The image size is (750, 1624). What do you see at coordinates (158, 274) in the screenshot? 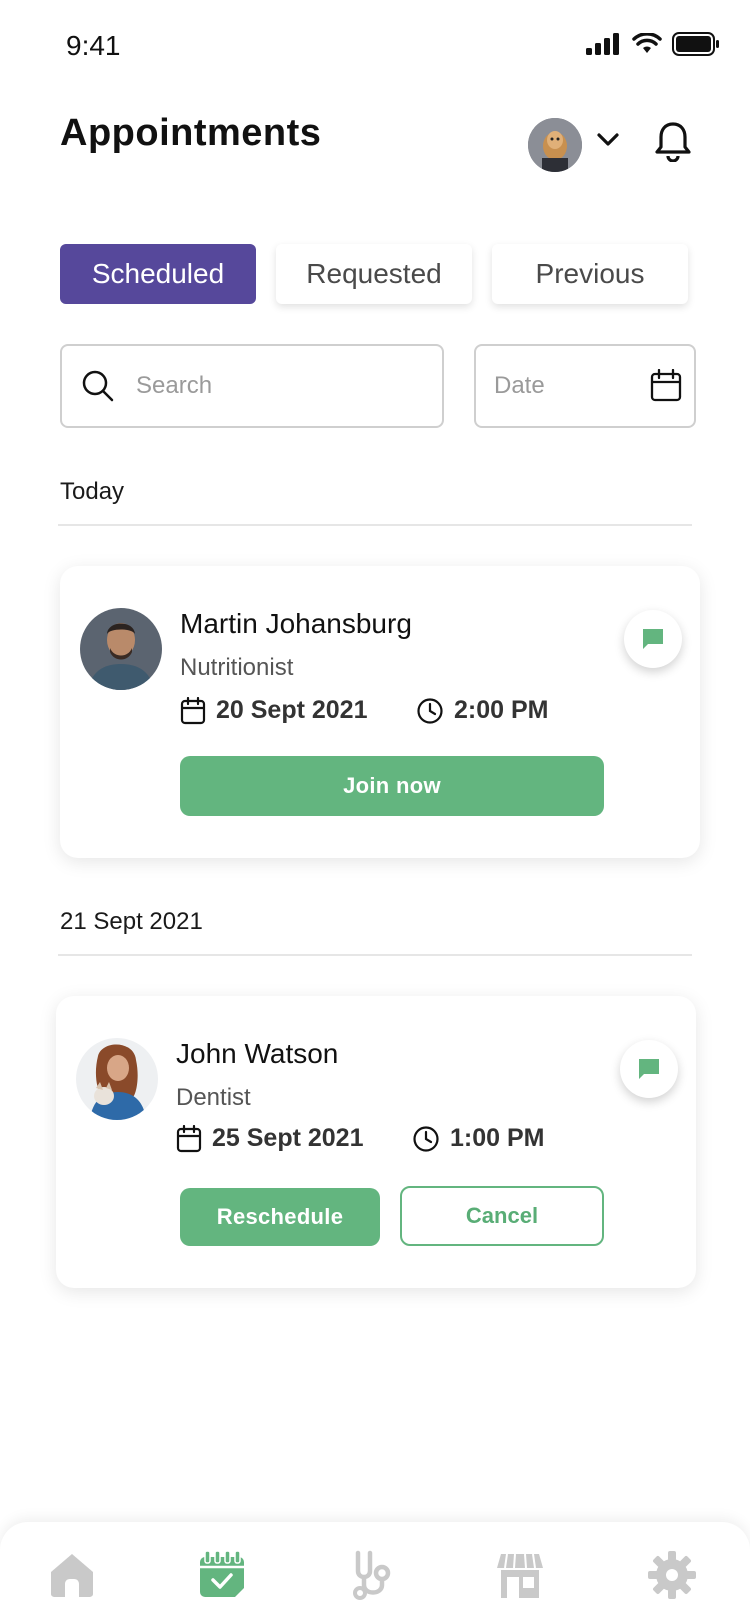
I see `tab-scheduled: Scheduled` at bounding box center [158, 274].